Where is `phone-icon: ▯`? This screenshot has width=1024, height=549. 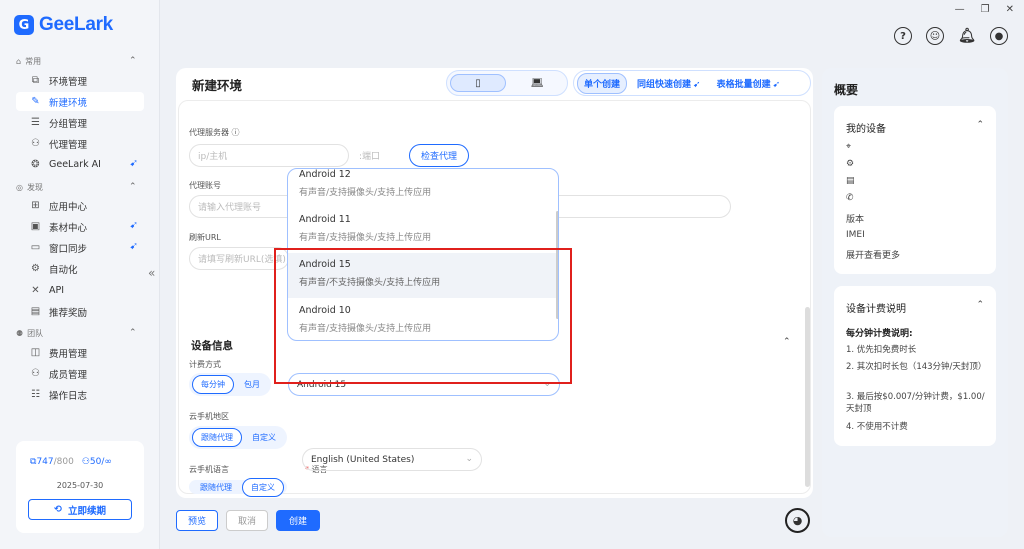
phone-icon: ▯ is located at coordinates (478, 83).